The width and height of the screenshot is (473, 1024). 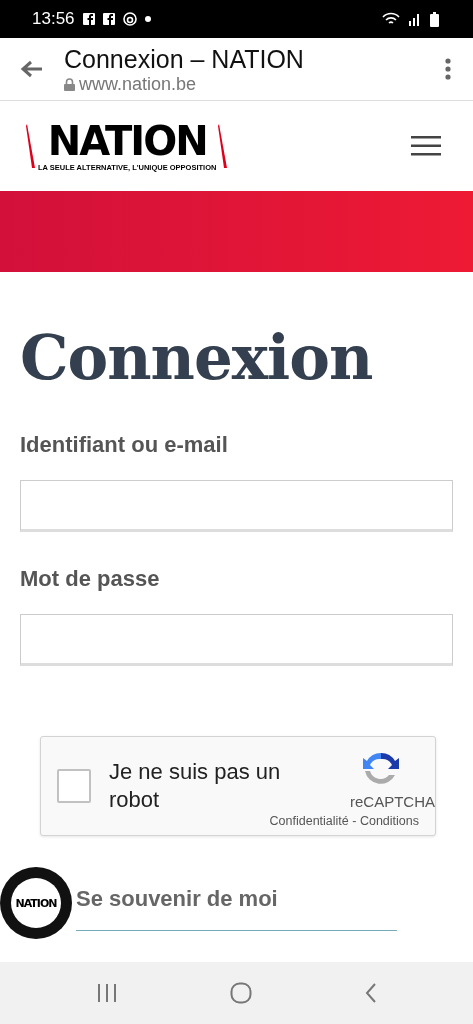 I want to click on field-label: Identifiant ou e-mail, so click(x=124, y=445).